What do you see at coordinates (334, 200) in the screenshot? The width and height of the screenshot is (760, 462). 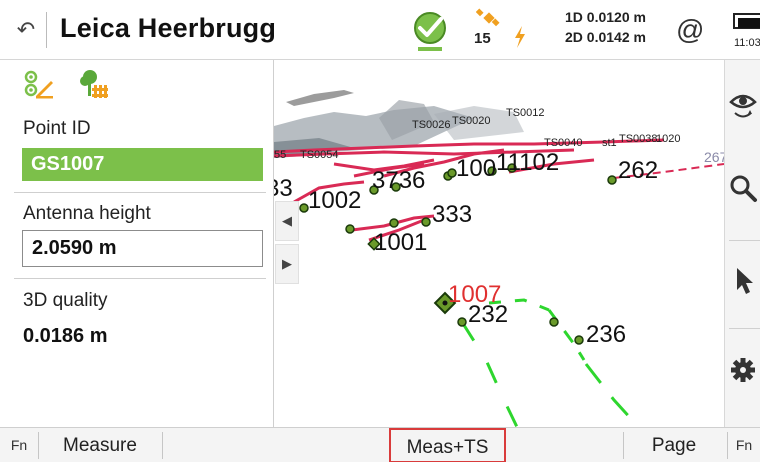 I see `point-label-1002: 1002` at bounding box center [334, 200].